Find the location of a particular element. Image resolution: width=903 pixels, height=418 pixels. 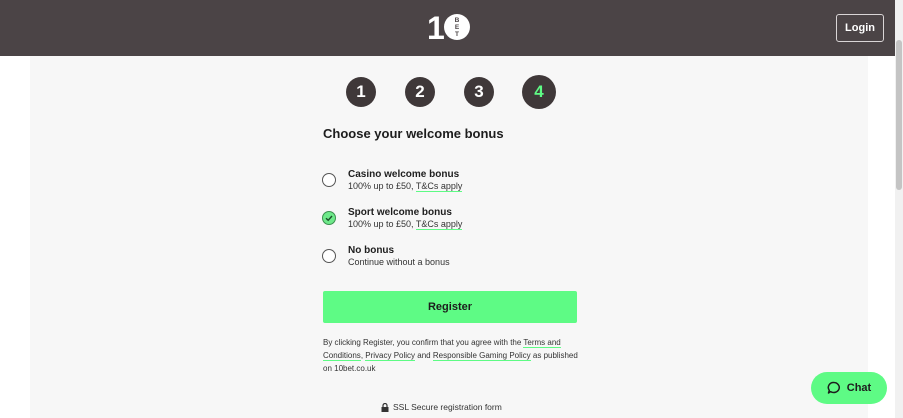

step-3: 3 is located at coordinates (479, 92).